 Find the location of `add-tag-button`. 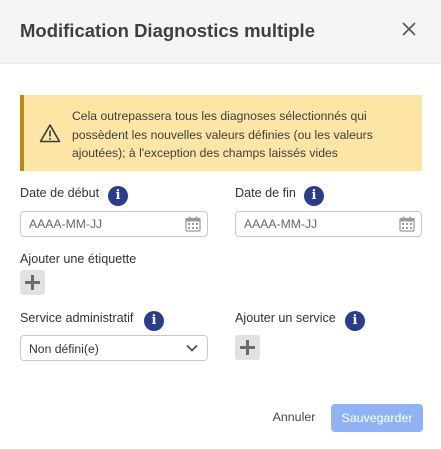

add-tag-button is located at coordinates (32, 282).